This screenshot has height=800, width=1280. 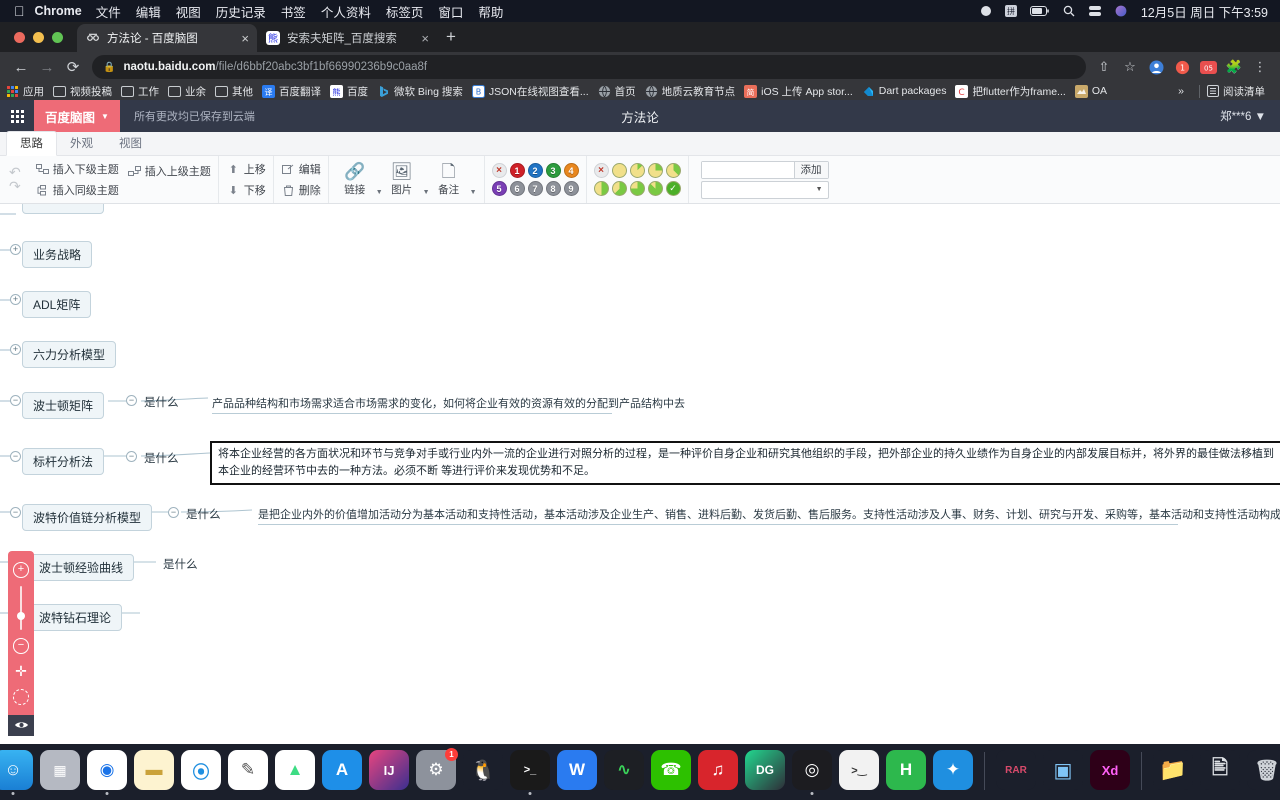 What do you see at coordinates (1010, 11) in the screenshot?
I see `input-method-icon: 拼` at bounding box center [1010, 11].